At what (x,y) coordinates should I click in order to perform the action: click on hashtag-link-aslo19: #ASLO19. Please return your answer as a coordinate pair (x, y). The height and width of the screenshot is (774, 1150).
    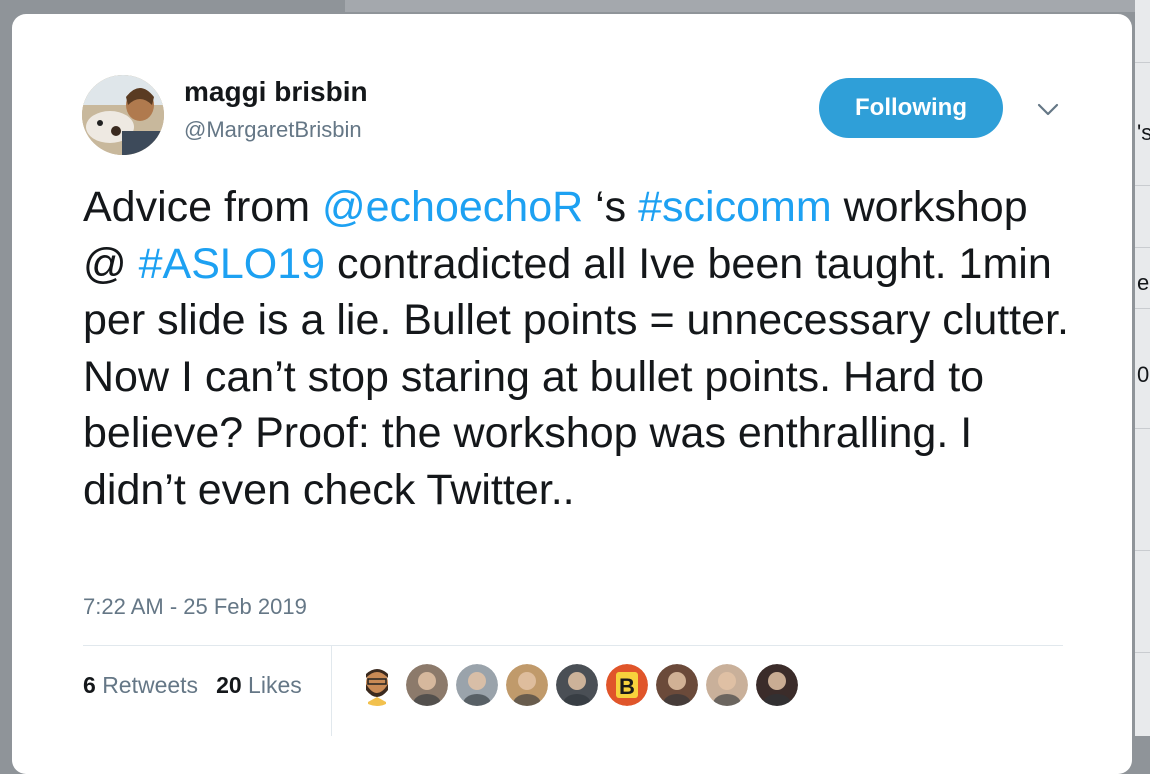
    Looking at the image, I should click on (232, 264).